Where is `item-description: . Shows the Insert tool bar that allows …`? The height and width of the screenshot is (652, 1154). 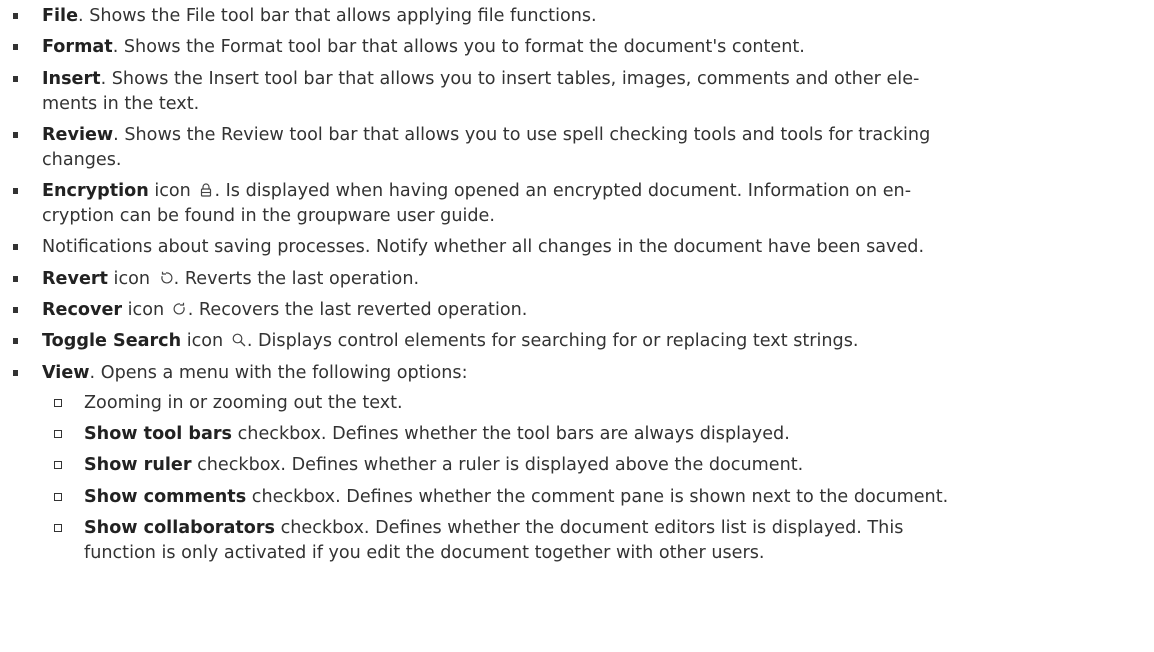 item-description: . Shows the Insert tool bar that allows … is located at coordinates (510, 78).